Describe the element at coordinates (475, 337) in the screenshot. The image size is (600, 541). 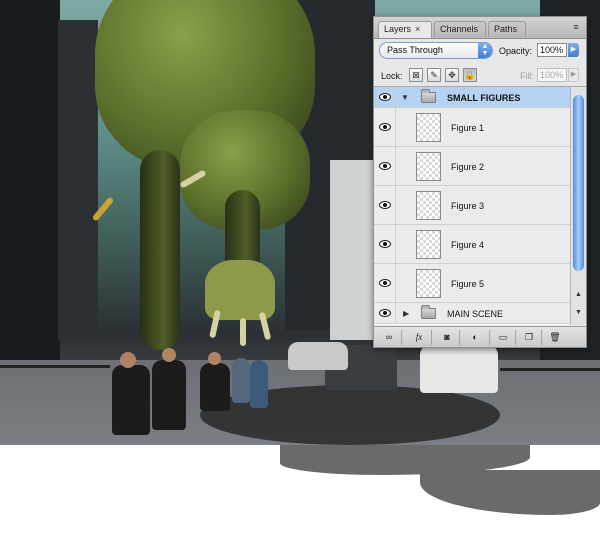
I see `adjustment-layer-icon: ◐` at that location.